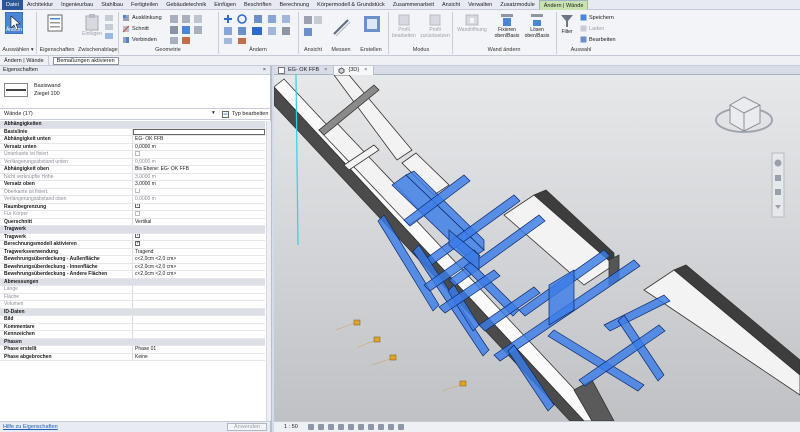 Image resolution: width=800 pixels, height=432 pixels. What do you see at coordinates (247, 427) in the screenshot?
I see `apply-button: Anwenden` at bounding box center [247, 427].